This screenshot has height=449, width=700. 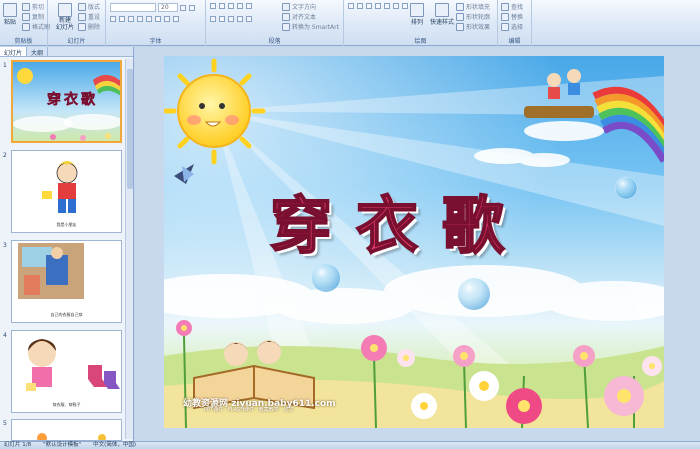 What do you see at coordinates (442, 14) in the screenshot?
I see `quick-styles-button: 快速样式` at bounding box center [442, 14].